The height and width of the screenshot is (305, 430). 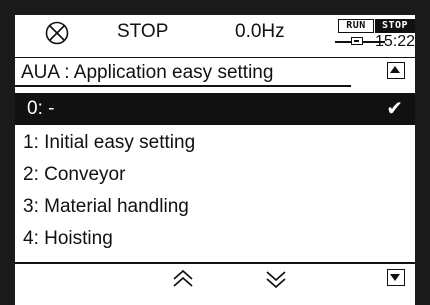 What do you see at coordinates (260, 31) in the screenshot?
I see `output-frequency: 0.0Hz` at bounding box center [260, 31].